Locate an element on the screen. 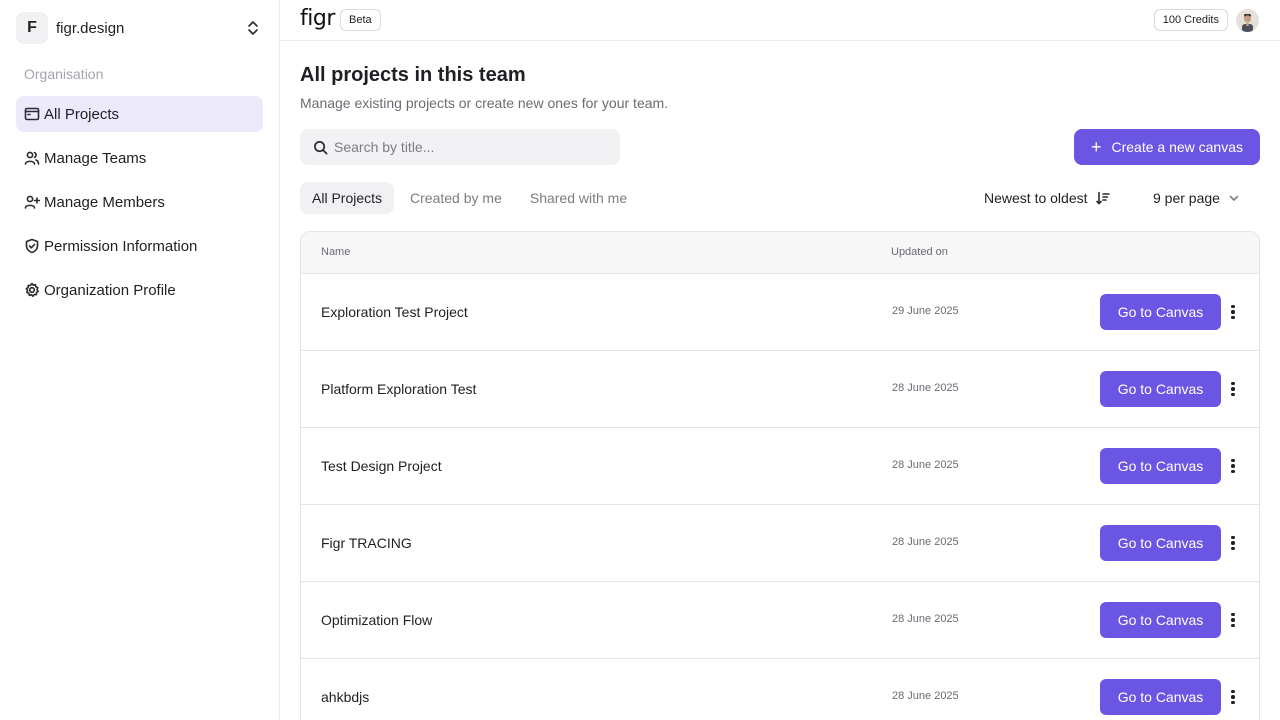 This screenshot has width=1280, height=720. updated-date: 29 June 2025 is located at coordinates (925, 311).